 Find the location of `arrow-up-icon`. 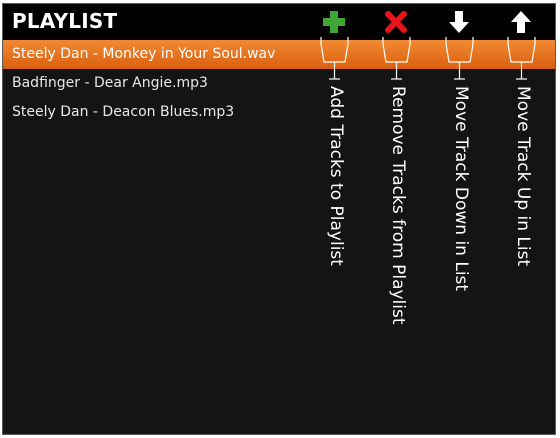

arrow-up-icon is located at coordinates (521, 22).